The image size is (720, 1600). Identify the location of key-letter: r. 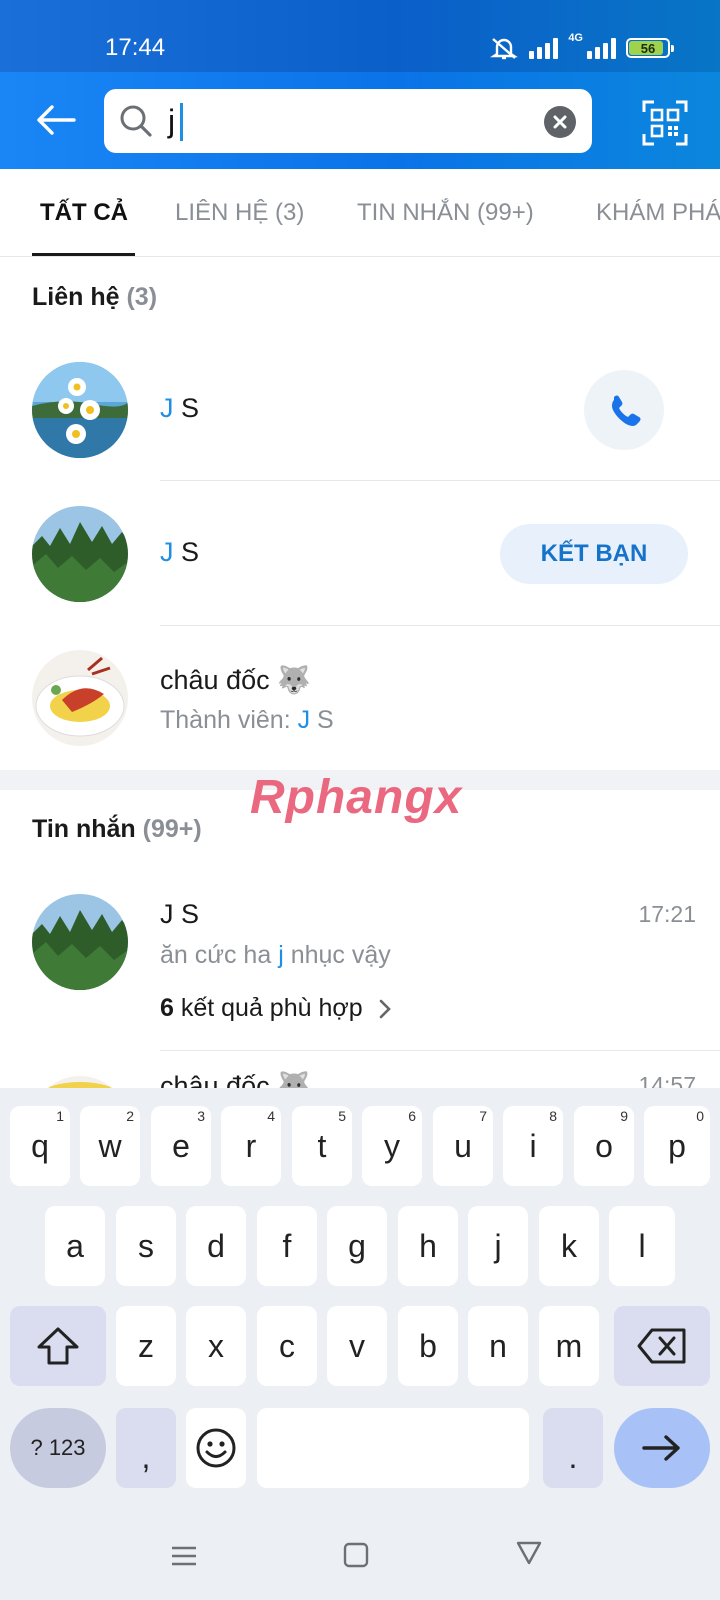
(251, 1145).